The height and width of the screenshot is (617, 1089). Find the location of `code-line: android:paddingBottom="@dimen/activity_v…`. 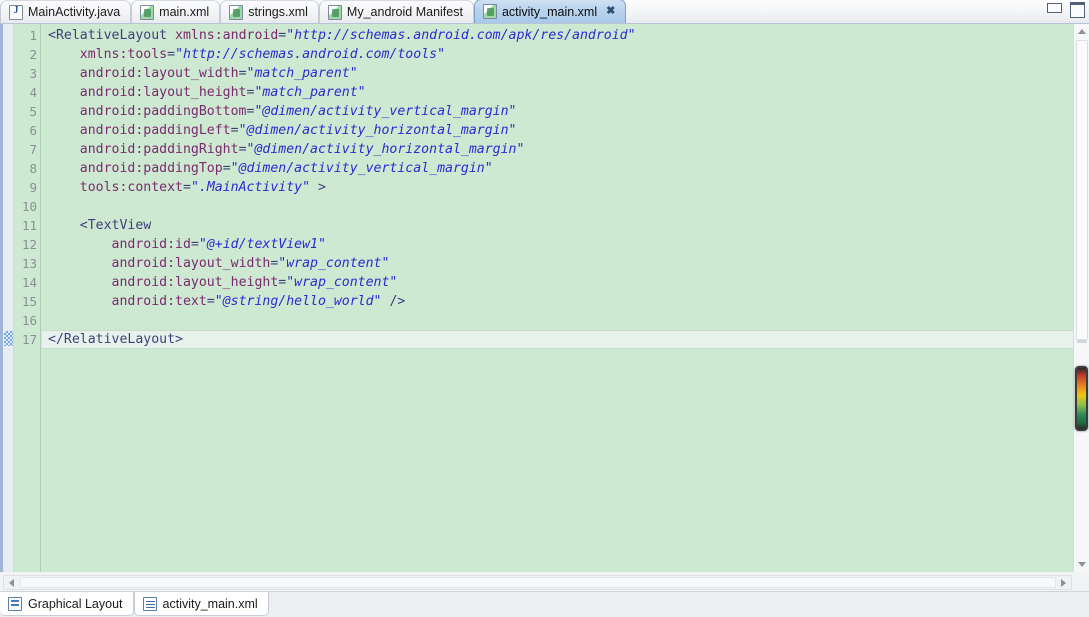

code-line: android:paddingBottom="@dimen/activity_v… is located at coordinates (557, 111).